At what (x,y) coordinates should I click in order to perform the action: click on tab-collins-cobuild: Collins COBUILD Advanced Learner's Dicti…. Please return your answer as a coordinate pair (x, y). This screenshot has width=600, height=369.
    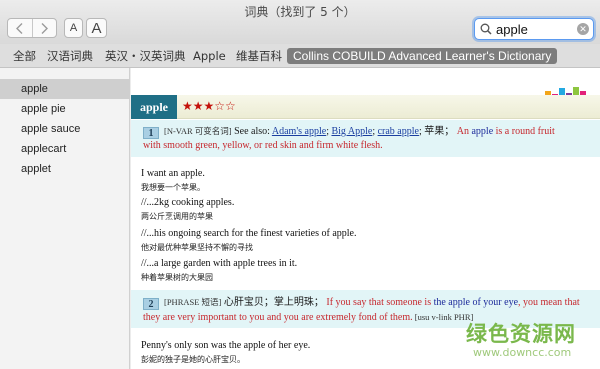
    Looking at the image, I should click on (422, 56).